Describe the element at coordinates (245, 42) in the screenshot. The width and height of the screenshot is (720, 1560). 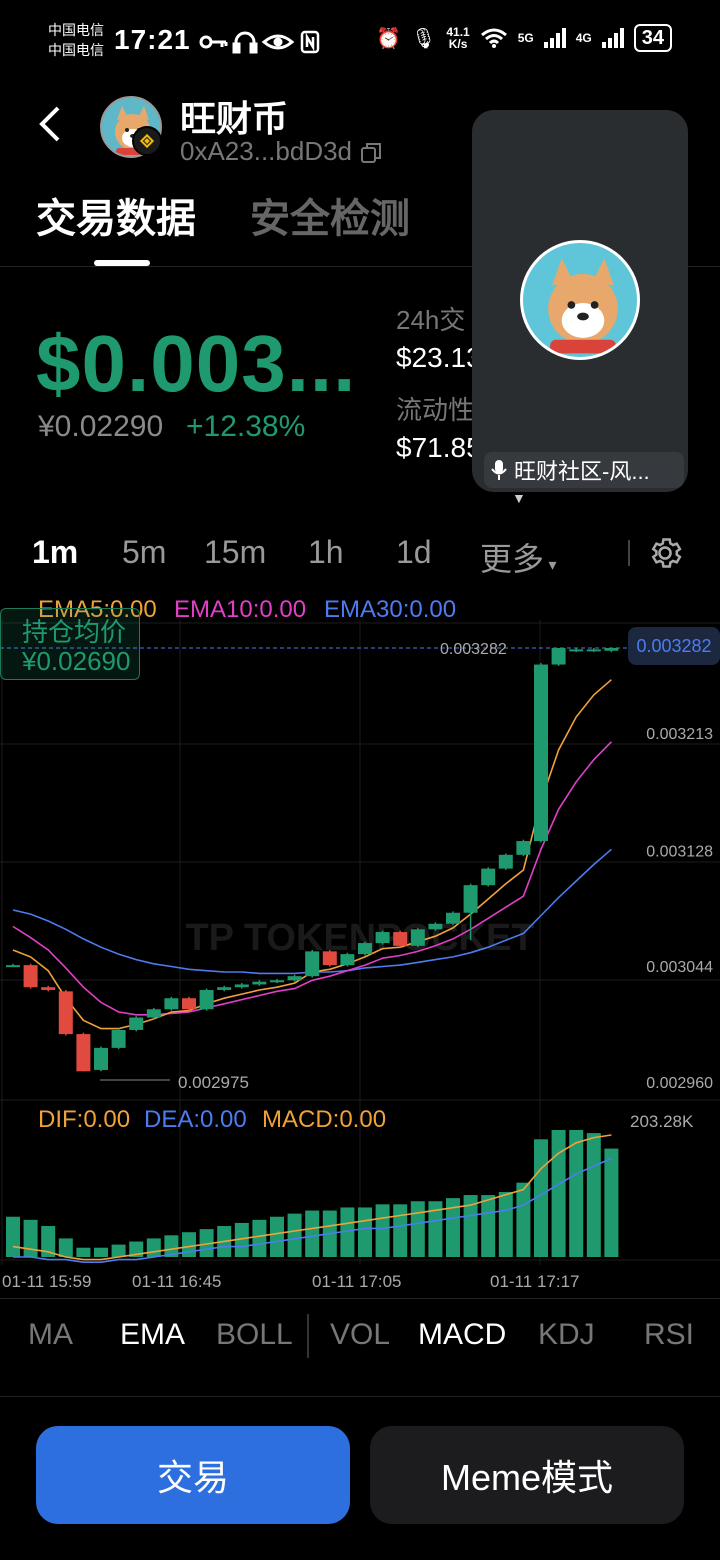
I see `headphones-icon` at that location.